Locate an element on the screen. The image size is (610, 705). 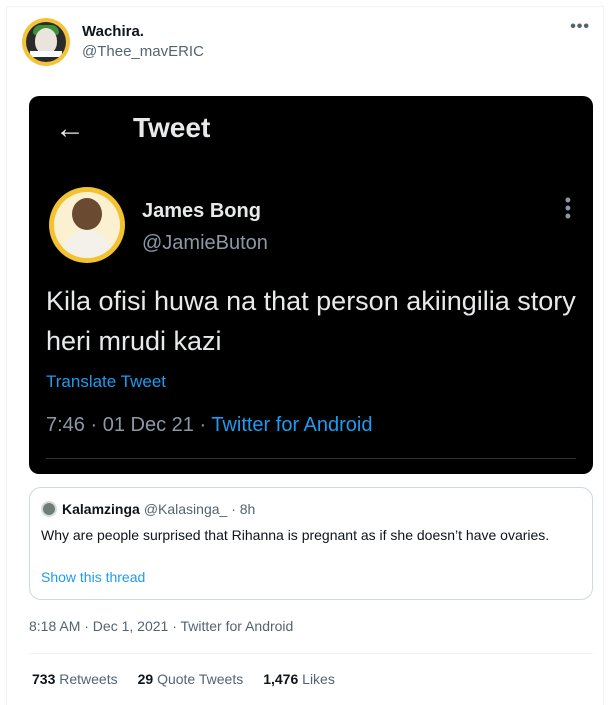
retweets-count: 733 is located at coordinates (44, 679).